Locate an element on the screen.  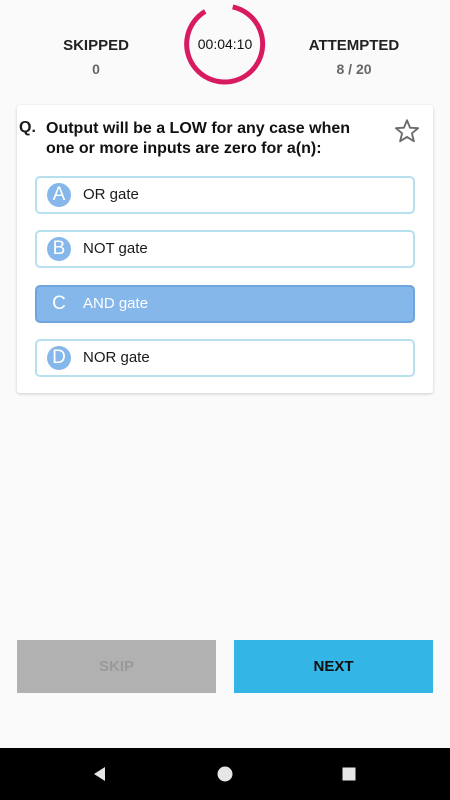
skipped-count: 0 is located at coordinates (96, 69).